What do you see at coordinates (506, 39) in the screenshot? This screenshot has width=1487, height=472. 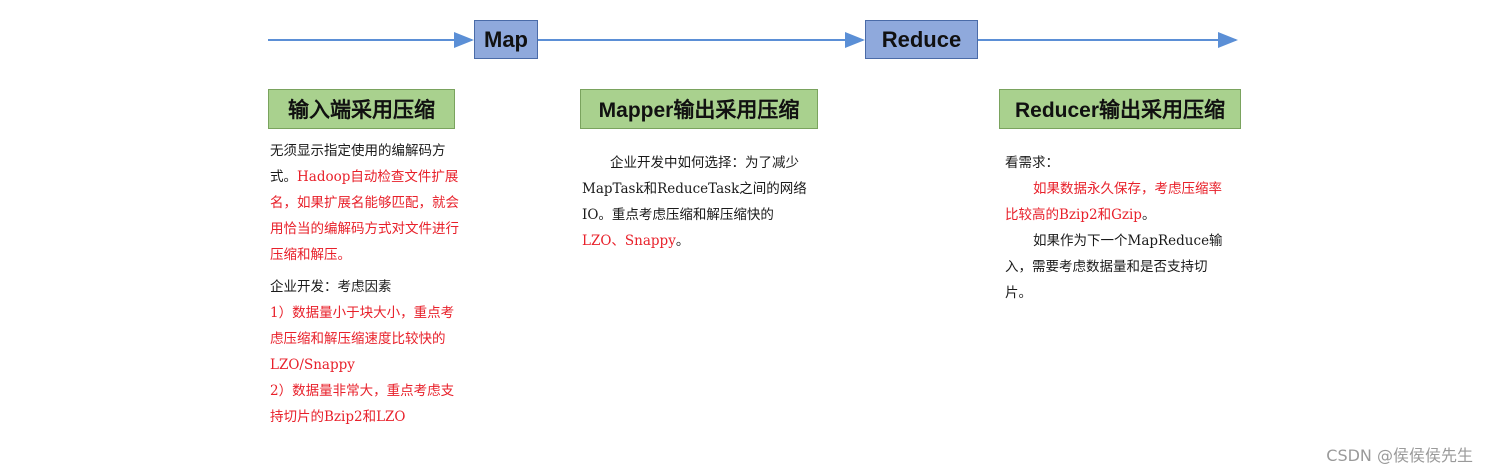 I see `map-stage-box: Map` at bounding box center [506, 39].